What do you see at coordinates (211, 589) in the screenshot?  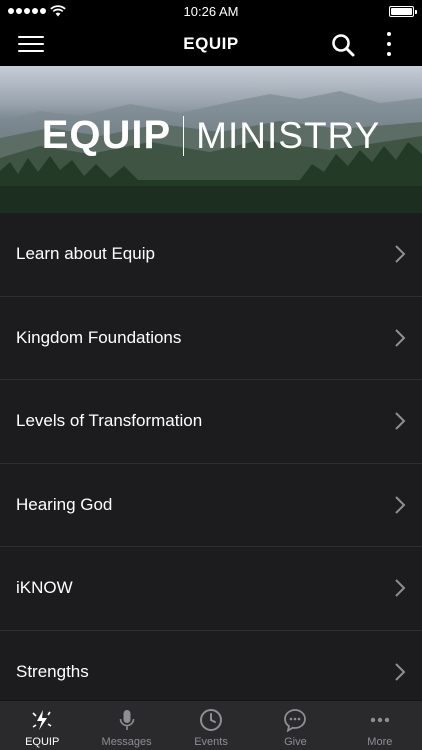 I see `list-item-iknow: iKNOW` at bounding box center [211, 589].